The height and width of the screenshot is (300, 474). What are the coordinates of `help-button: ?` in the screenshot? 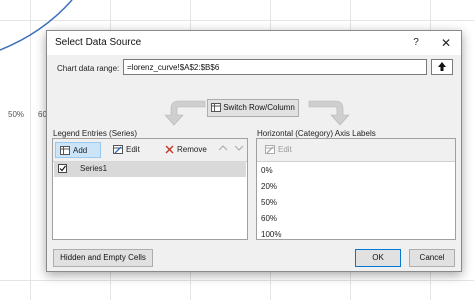 It's located at (416, 43).